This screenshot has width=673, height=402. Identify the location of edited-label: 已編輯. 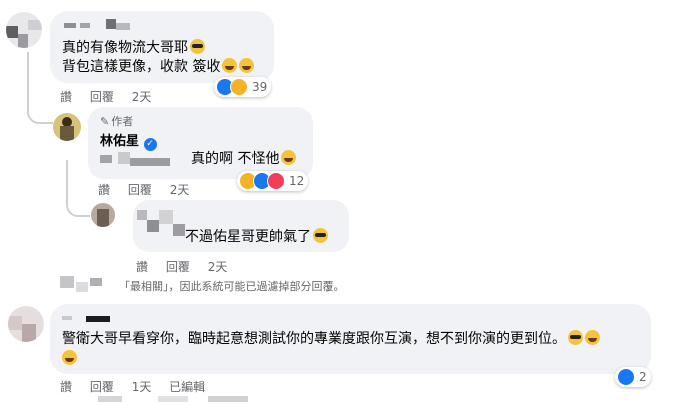
(187, 387).